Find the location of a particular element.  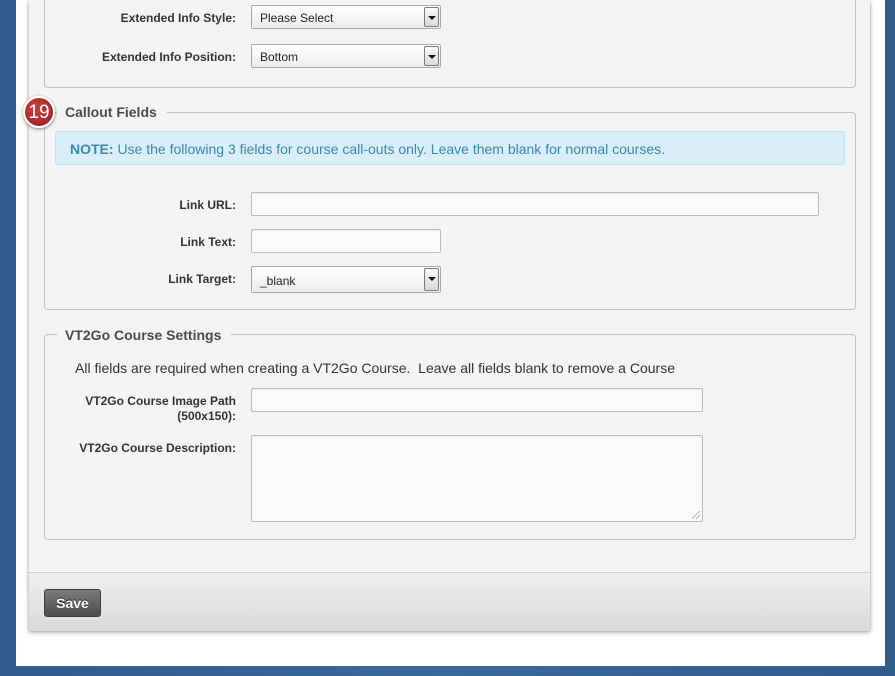

link-target-value: _blank is located at coordinates (278, 281).